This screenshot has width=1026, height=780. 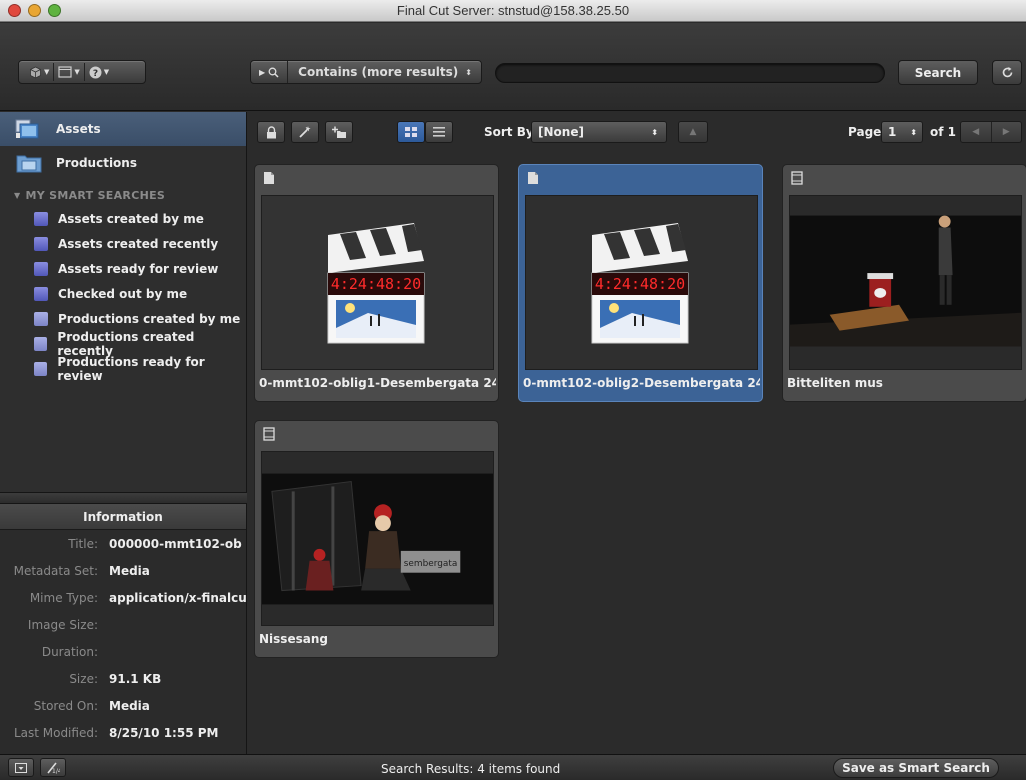 I want to click on page-value: 1, so click(x=892, y=132).